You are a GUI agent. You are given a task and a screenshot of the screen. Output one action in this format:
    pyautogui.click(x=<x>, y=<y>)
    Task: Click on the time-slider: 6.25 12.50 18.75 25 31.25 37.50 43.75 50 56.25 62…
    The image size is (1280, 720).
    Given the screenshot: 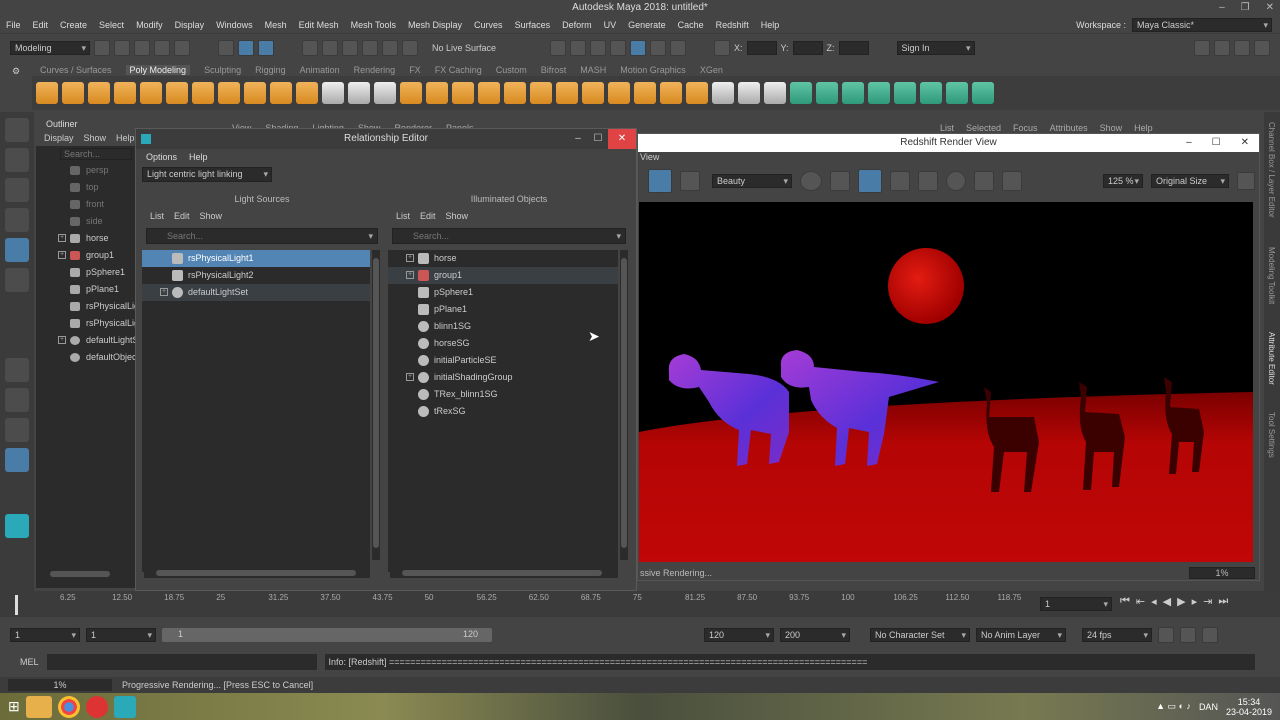 What is the action you would take?
    pyautogui.click(x=640, y=604)
    